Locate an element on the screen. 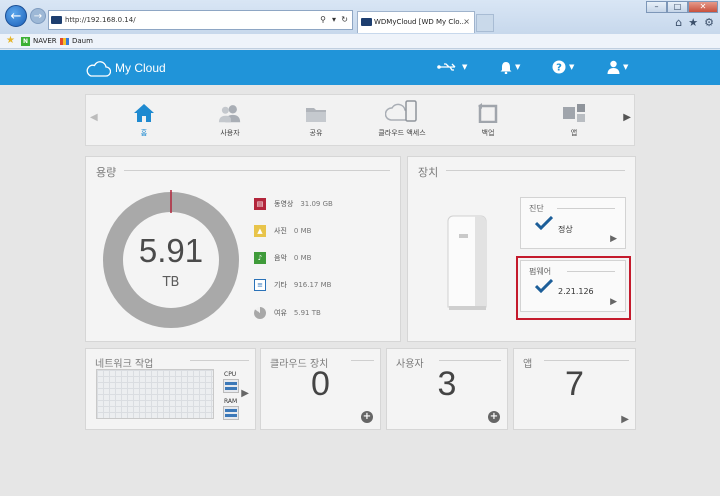 The height and width of the screenshot is (496, 720). refresh-icon: ↻ is located at coordinates (344, 20).